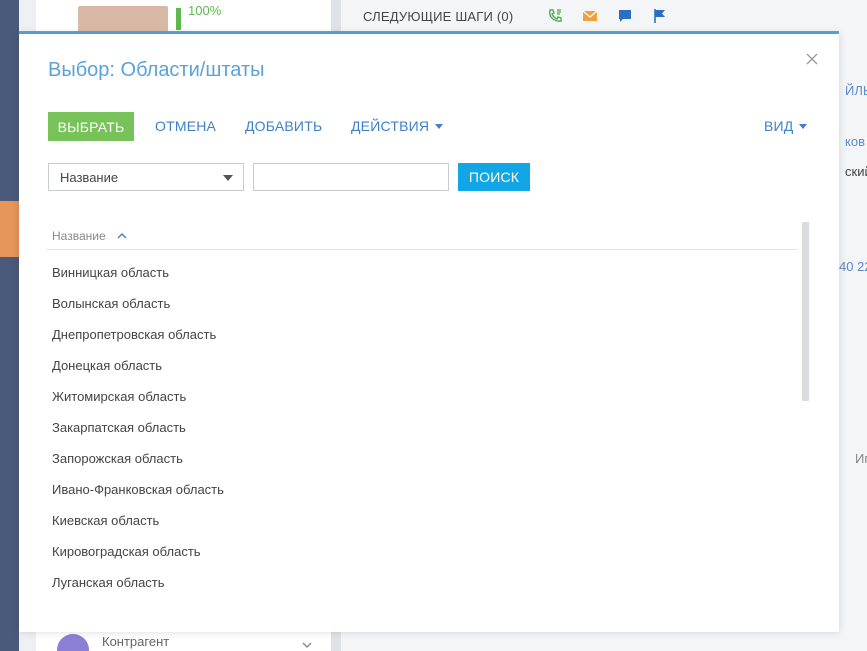 The width and height of the screenshot is (867, 651). What do you see at coordinates (779, 126) in the screenshot?
I see `view-menu-label: ВИД` at bounding box center [779, 126].